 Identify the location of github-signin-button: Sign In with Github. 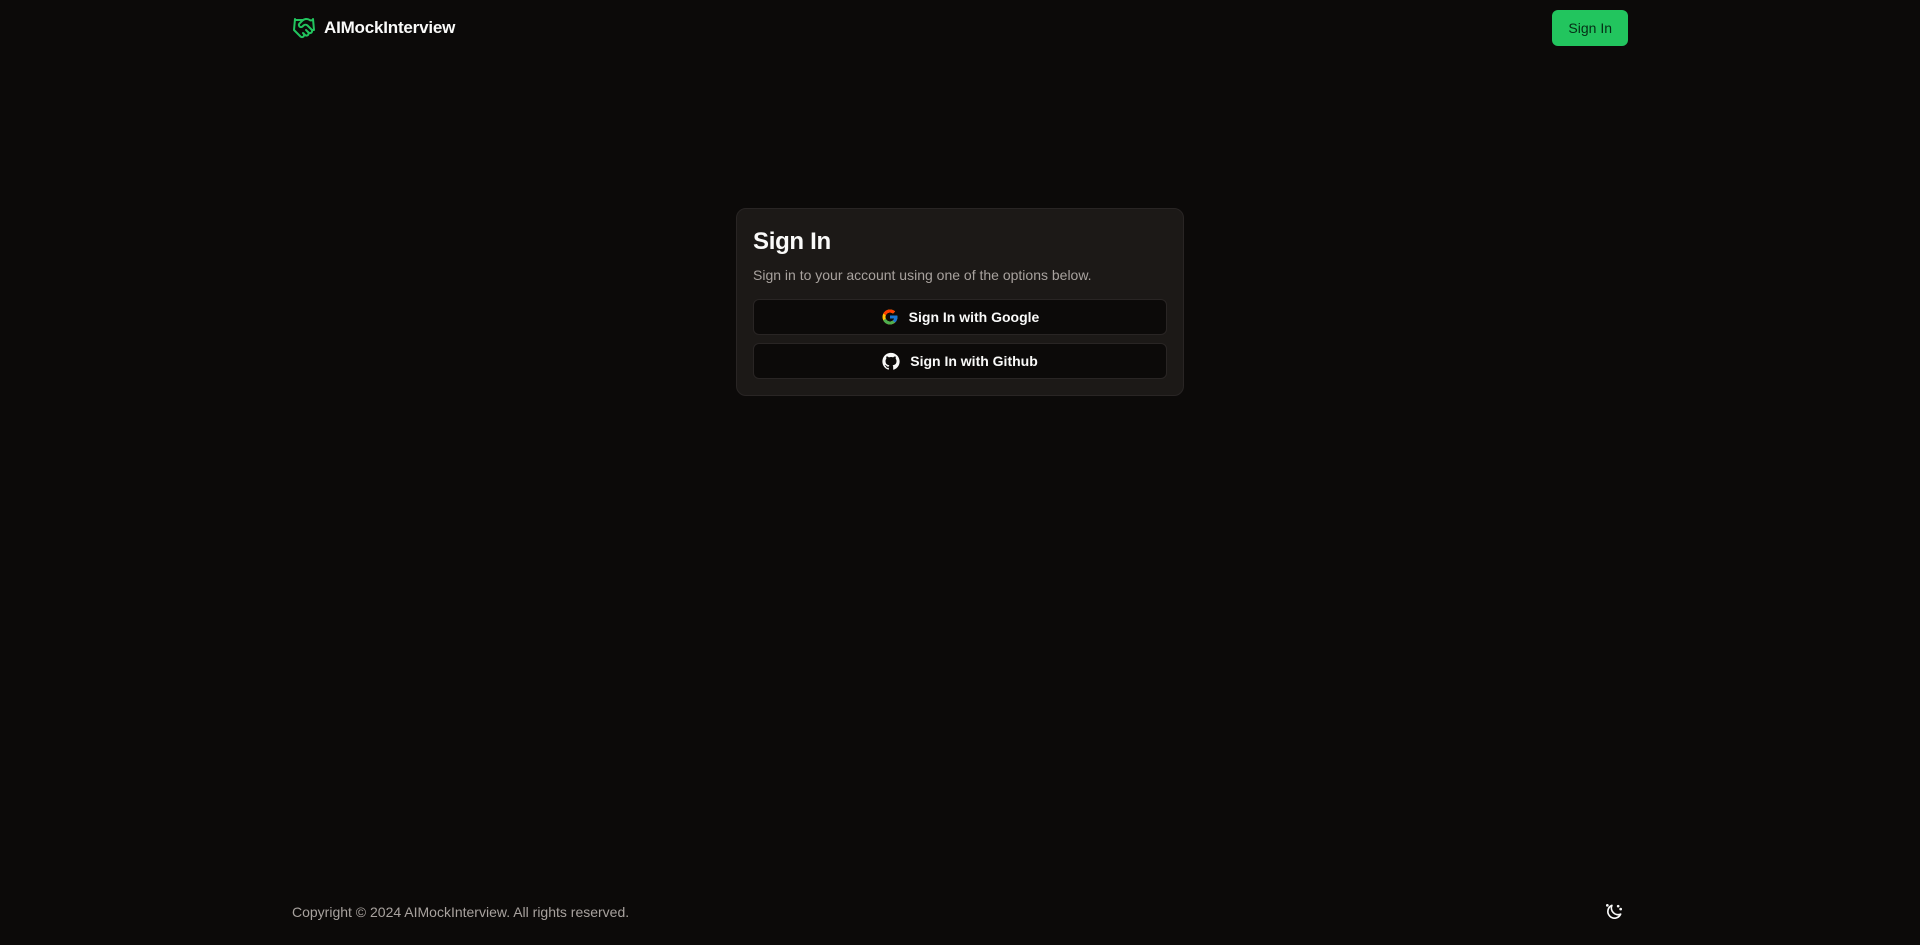
(960, 361).